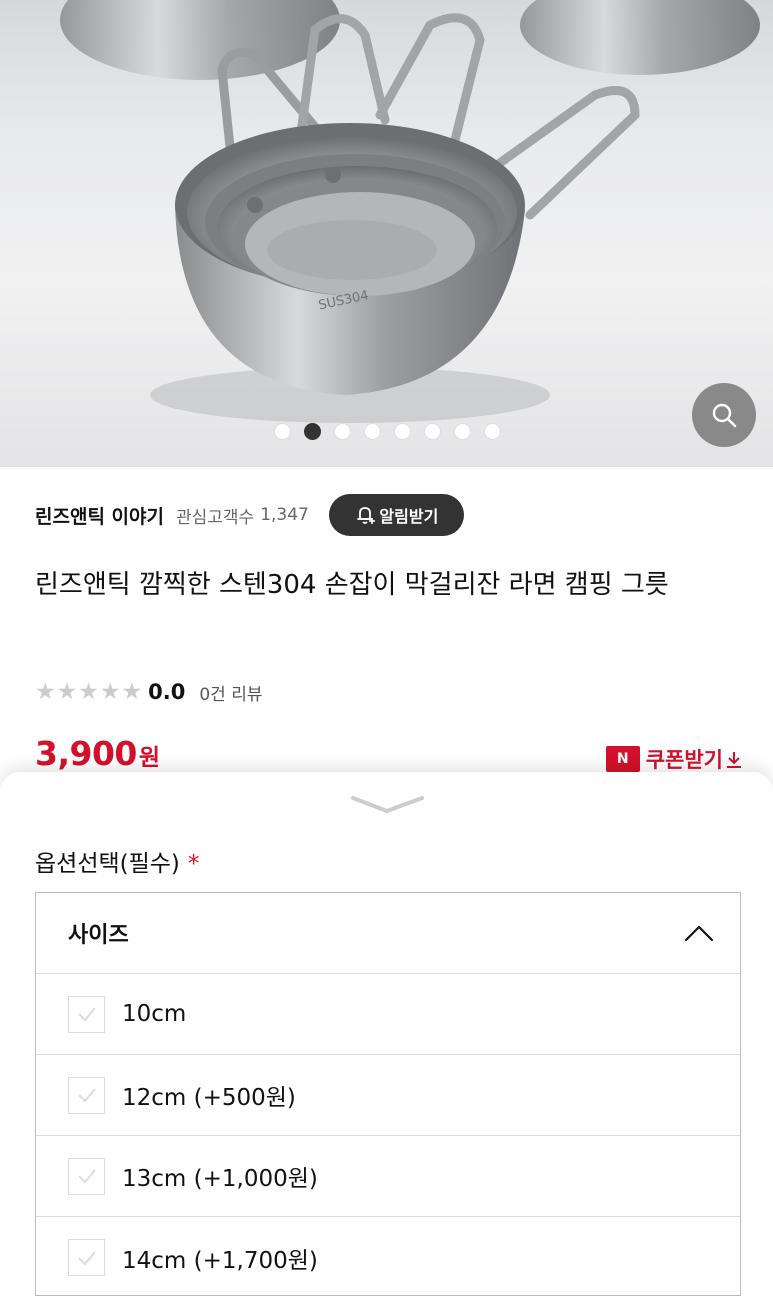 The height and width of the screenshot is (1306, 773). I want to click on option-item: 12cm (+500원), so click(388, 1095).